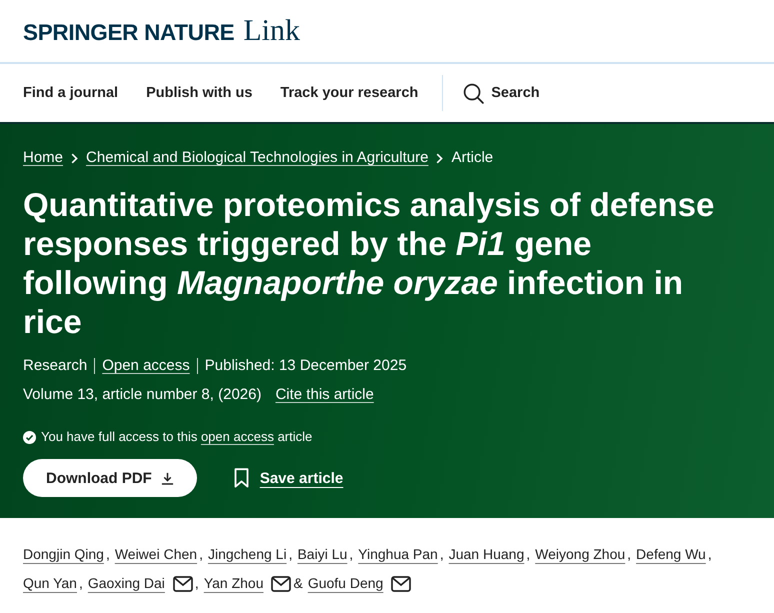 This screenshot has height=613, width=774. Describe the element at coordinates (241, 478) in the screenshot. I see `bookmark-icon` at that location.